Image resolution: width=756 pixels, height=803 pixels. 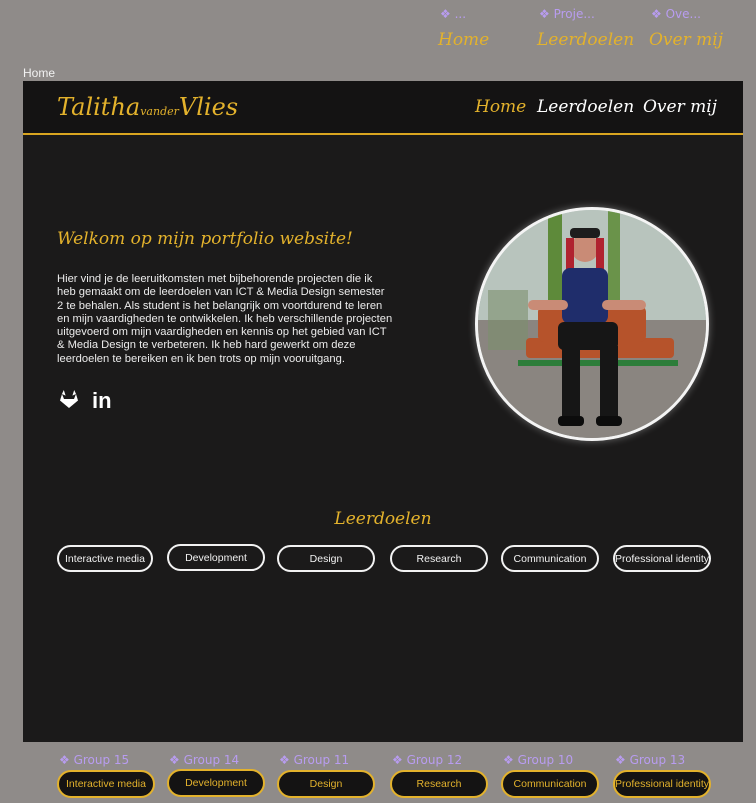 I want to click on welcome-heading: Welkom op mijn portfolio website!, so click(x=205, y=239).